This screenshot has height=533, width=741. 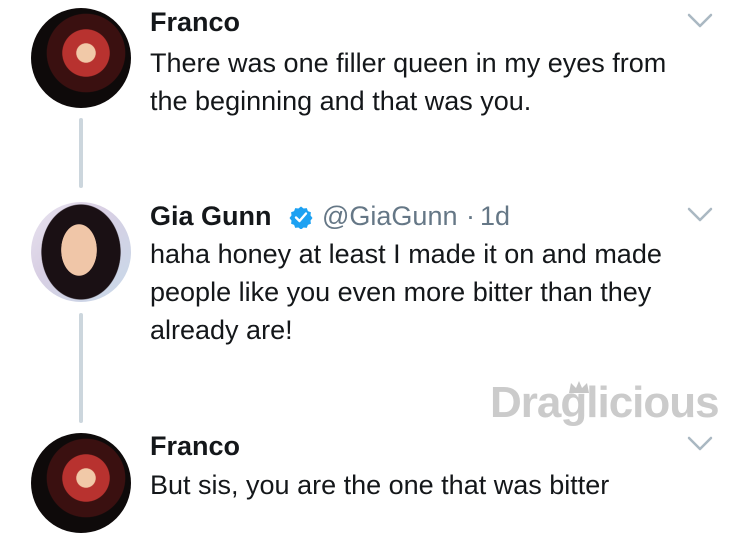 What do you see at coordinates (389, 216) in the screenshot?
I see `author-handle: @GiaGunn` at bounding box center [389, 216].